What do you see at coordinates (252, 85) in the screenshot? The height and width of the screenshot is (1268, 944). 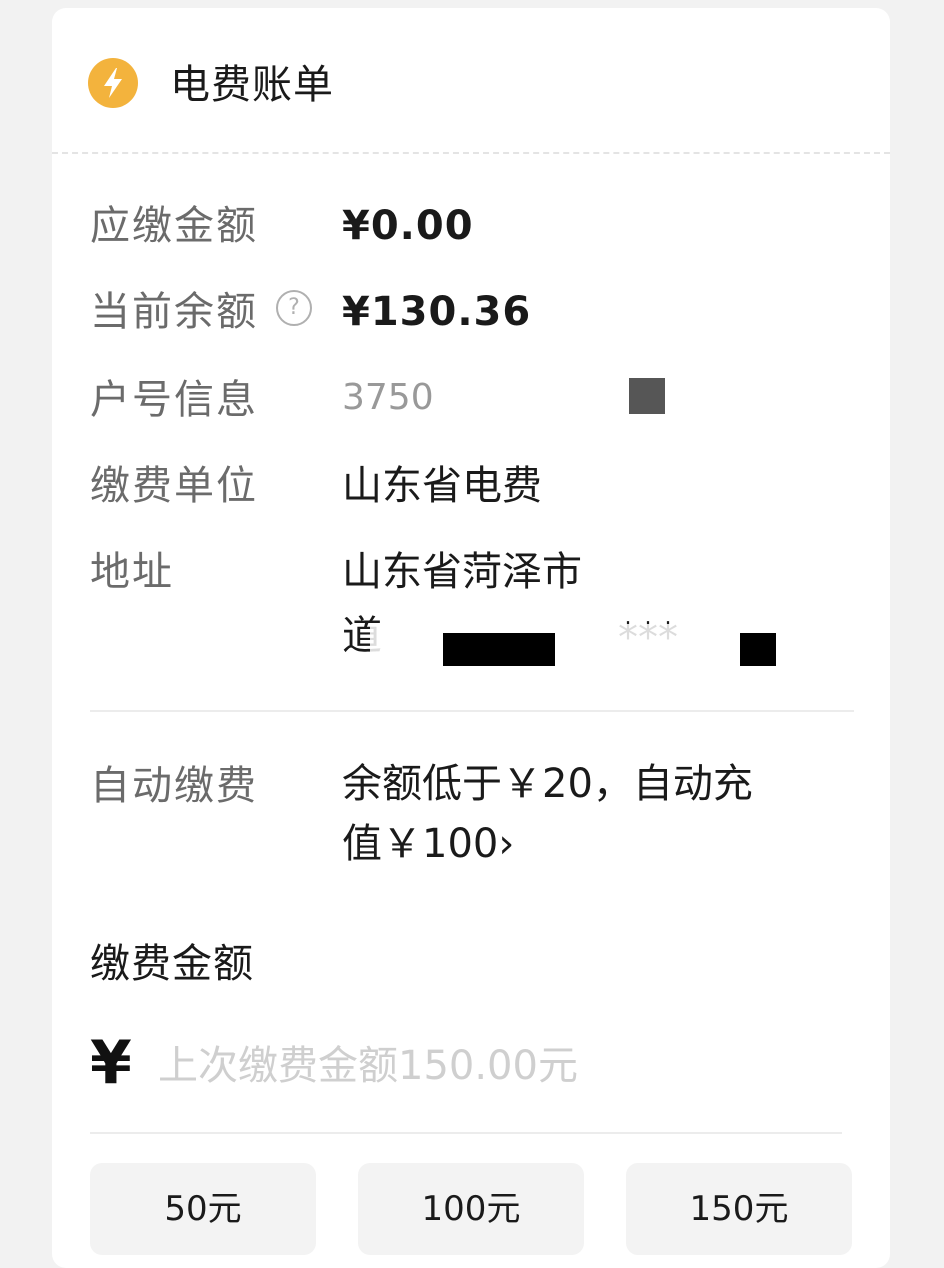 I see `page-title: 电费账单` at bounding box center [252, 85].